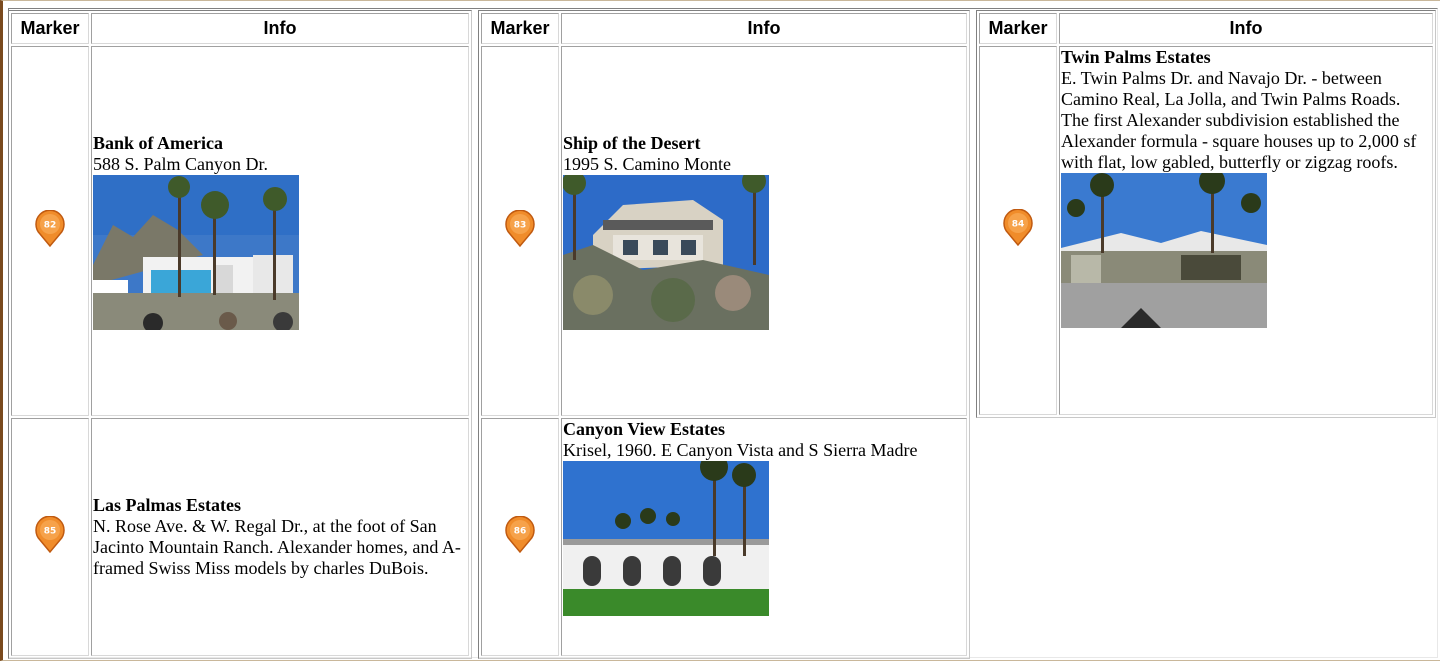 This screenshot has height=662, width=1440. Describe the element at coordinates (167, 505) in the screenshot. I see `entry-title: Las Palmas Estates` at that location.